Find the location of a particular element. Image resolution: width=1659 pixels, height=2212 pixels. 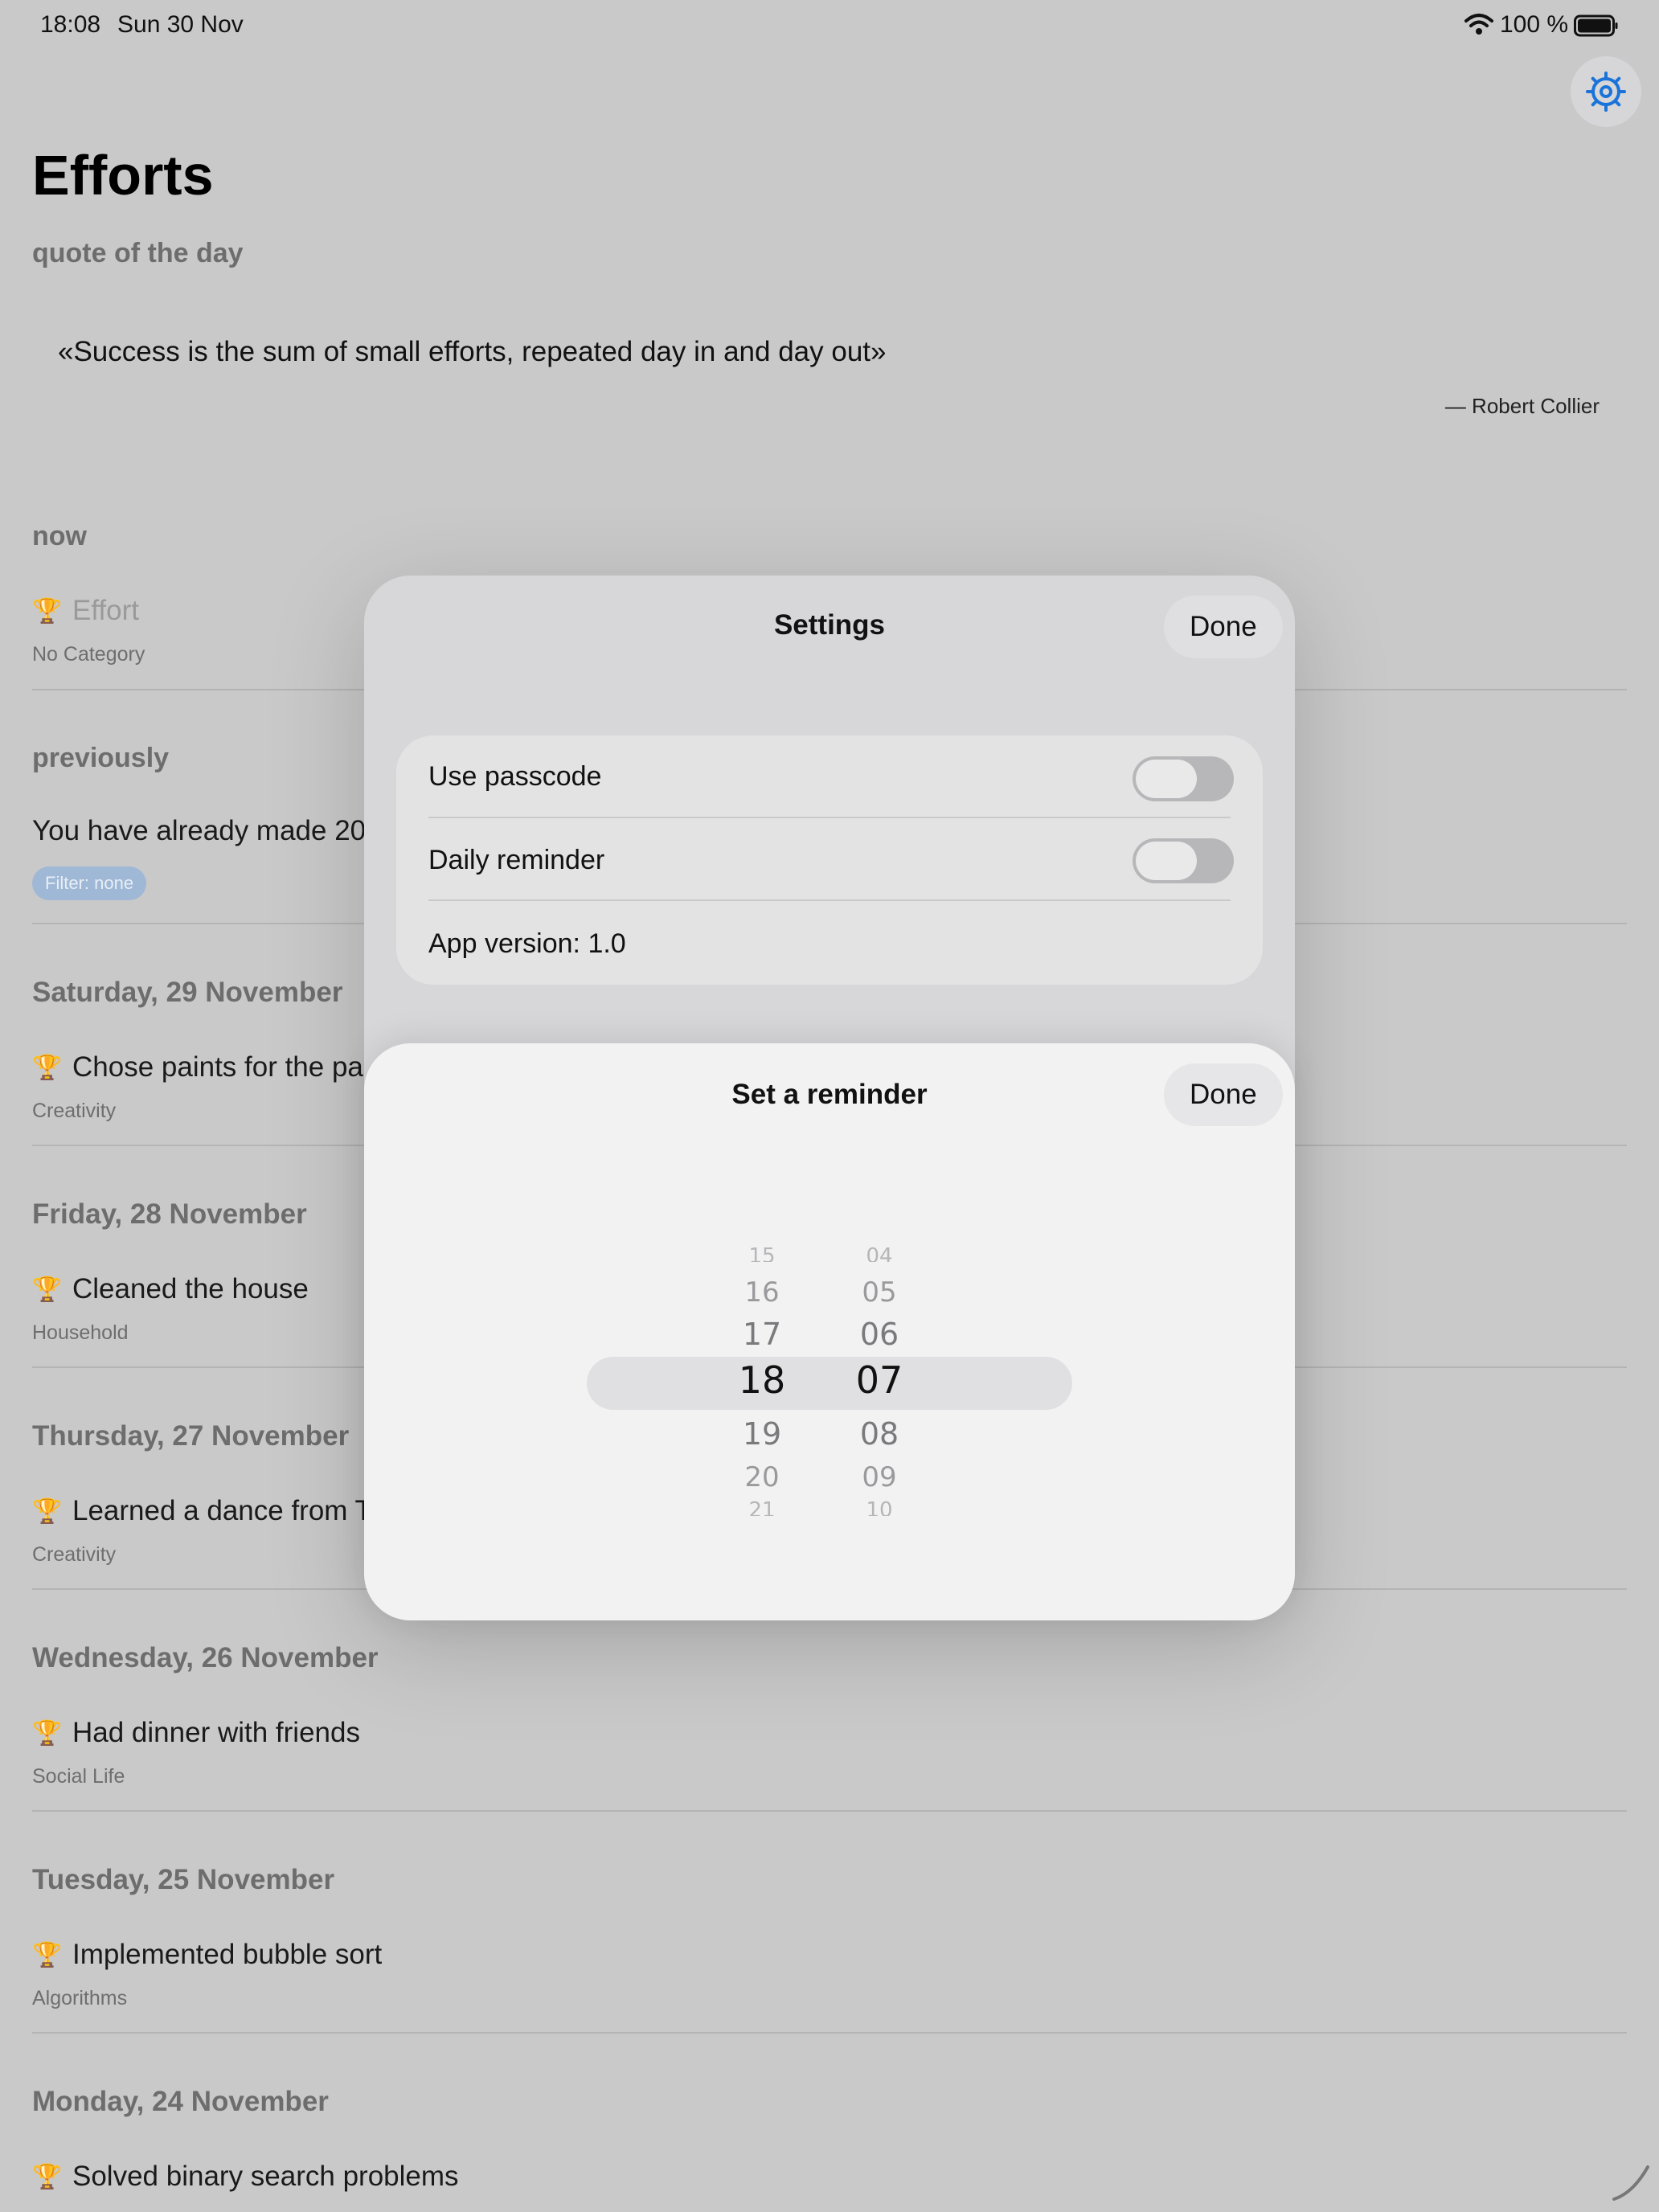

day-header: Thursday, 27 November is located at coordinates (191, 1436).